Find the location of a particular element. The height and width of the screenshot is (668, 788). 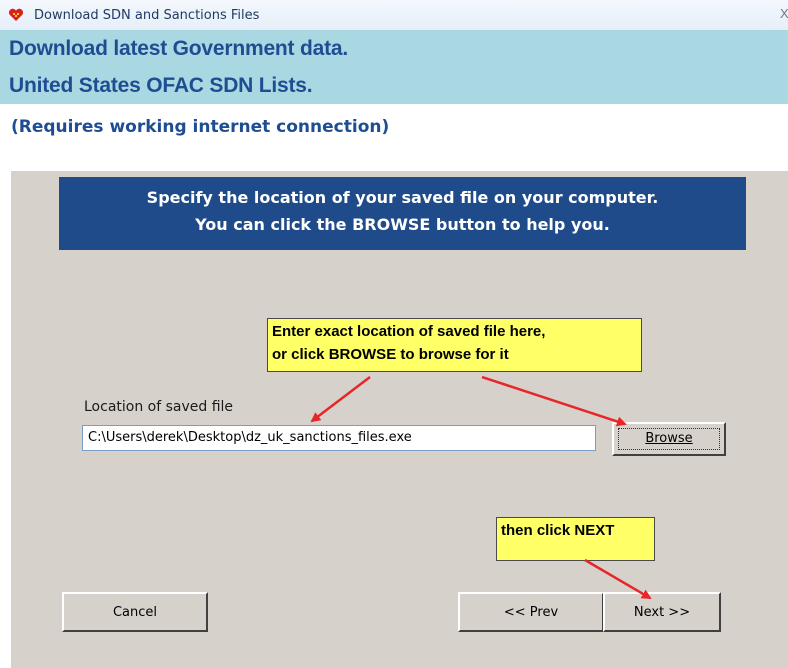

connection-note: (Requires working internet connection) is located at coordinates (200, 127).